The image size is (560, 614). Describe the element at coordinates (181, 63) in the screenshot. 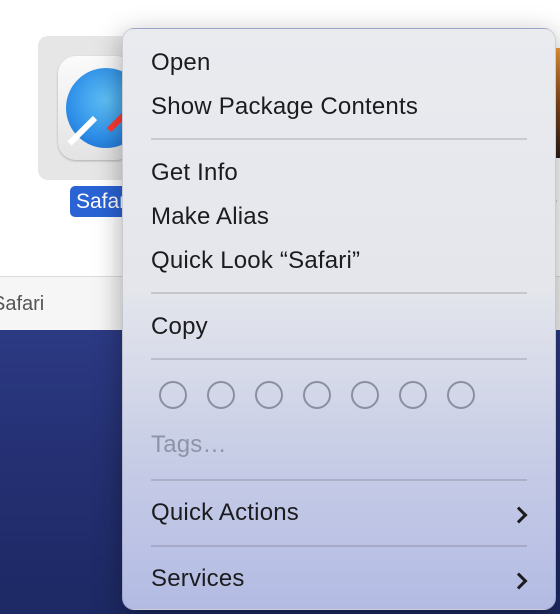

I see `menu-item-open: Open` at that location.